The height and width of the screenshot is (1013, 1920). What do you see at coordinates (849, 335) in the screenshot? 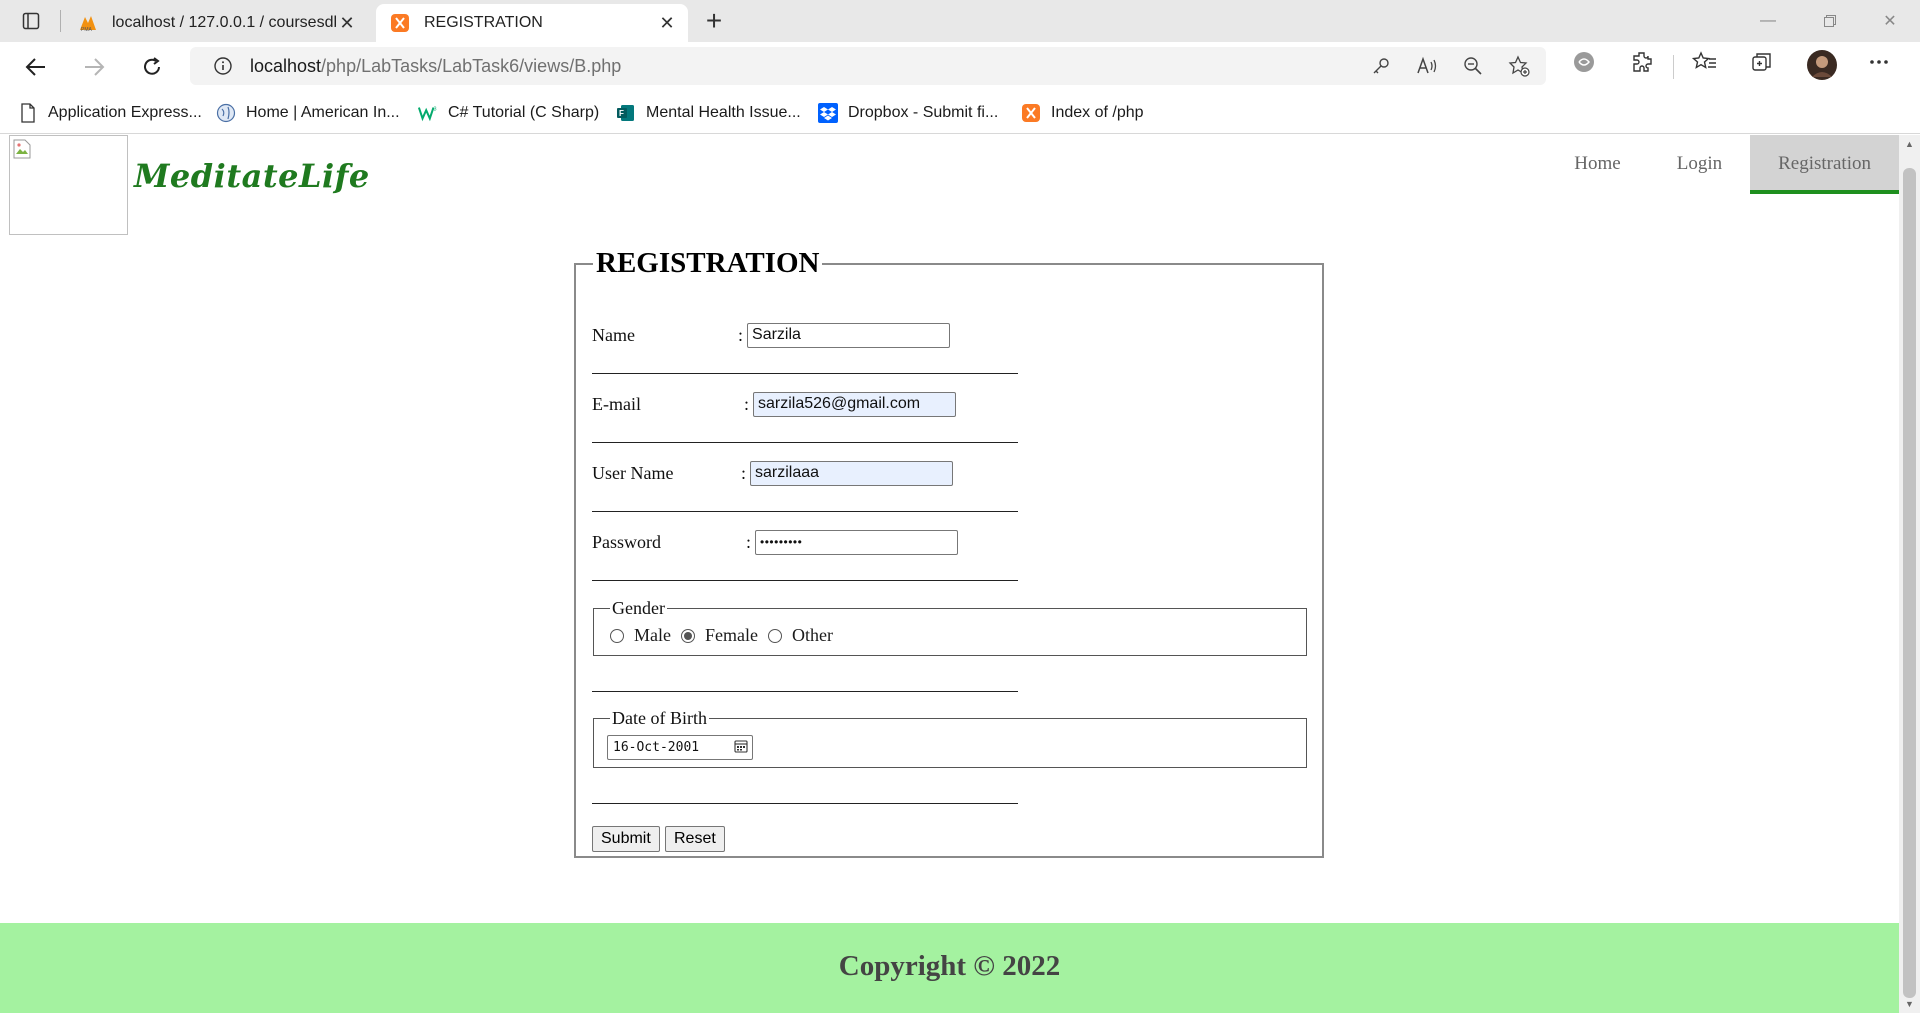
I see `name-input: Sarzila` at bounding box center [849, 335].